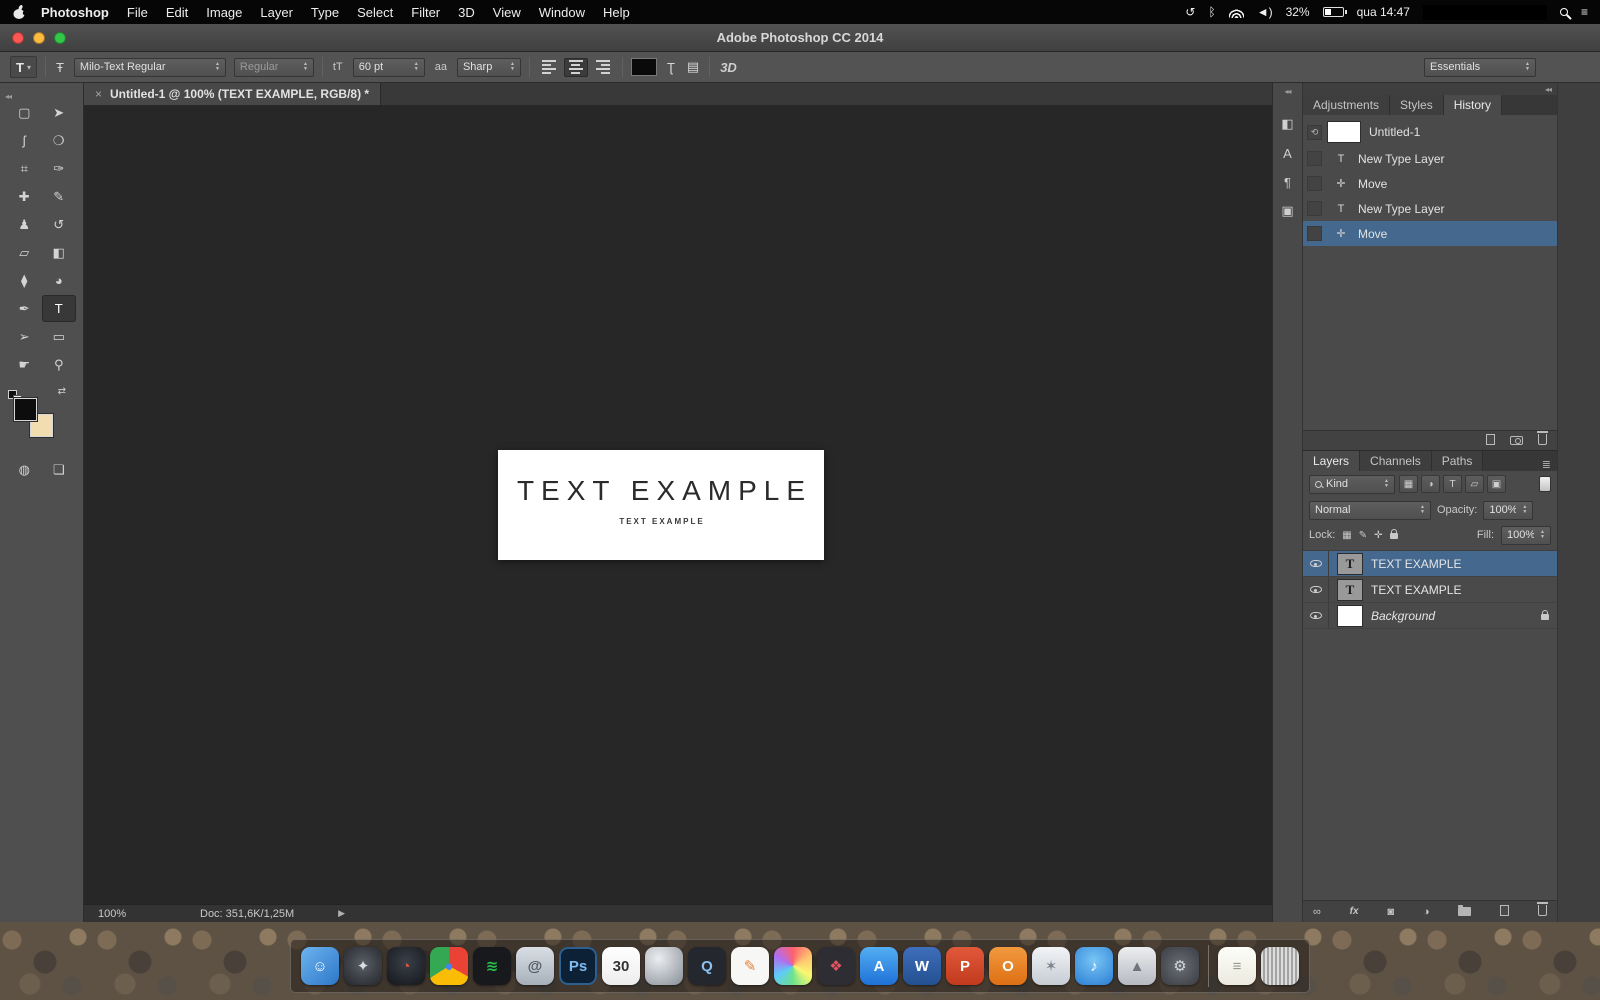 This screenshot has height=1000, width=1600. What do you see at coordinates (273, 67) in the screenshot?
I see `font-style-select: Regular ▲ ▼` at bounding box center [273, 67].